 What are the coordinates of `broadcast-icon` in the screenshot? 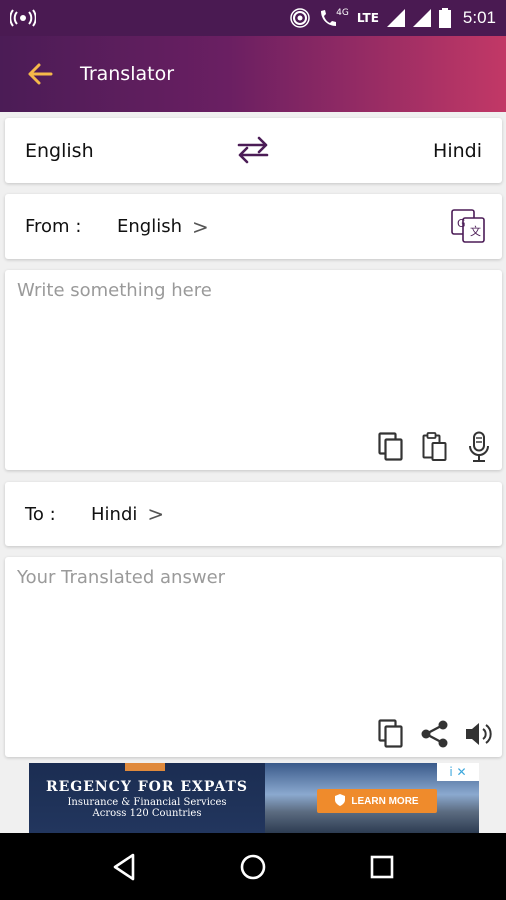 It's located at (23, 18).